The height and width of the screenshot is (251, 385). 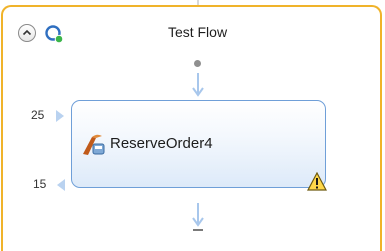 What do you see at coordinates (60, 116) in the screenshot?
I see `input-port-arrow-icon` at bounding box center [60, 116].